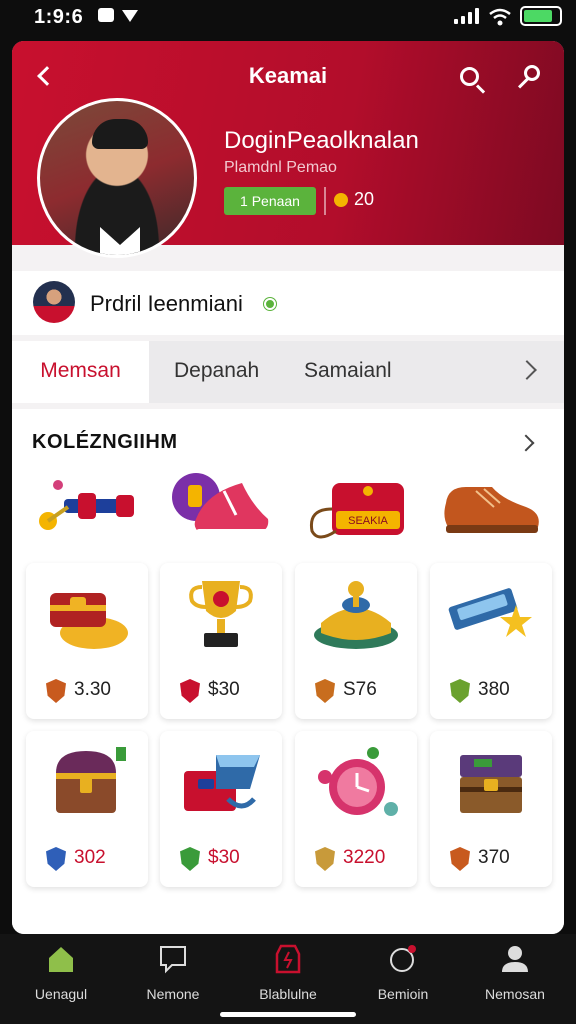  What do you see at coordinates (216, 372) in the screenshot?
I see `tab-depanah: Depanah` at bounding box center [216, 372].